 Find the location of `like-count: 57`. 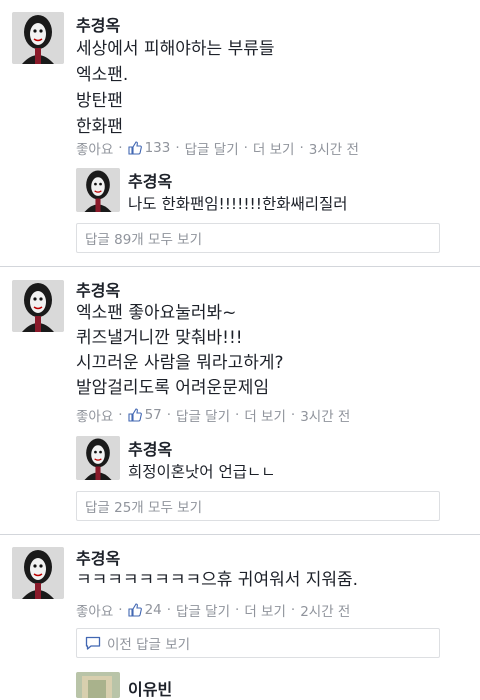

like-count: 57 is located at coordinates (145, 415).